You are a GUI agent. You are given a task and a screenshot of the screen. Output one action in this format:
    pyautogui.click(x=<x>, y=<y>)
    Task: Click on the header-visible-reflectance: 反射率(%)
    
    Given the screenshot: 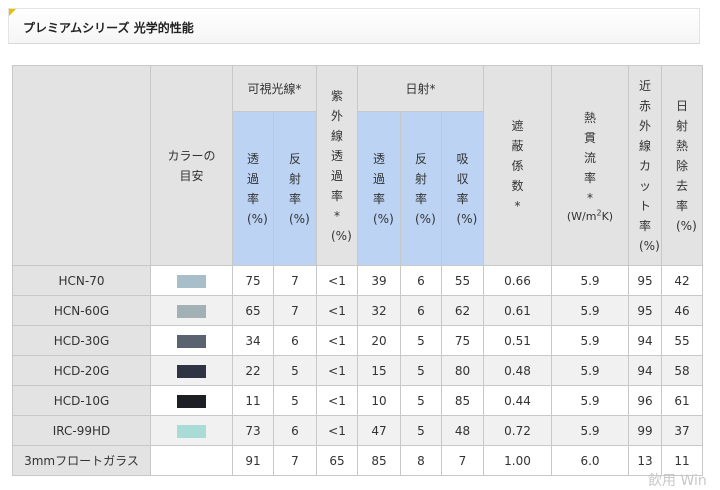 What is the action you would take?
    pyautogui.click(x=295, y=188)
    